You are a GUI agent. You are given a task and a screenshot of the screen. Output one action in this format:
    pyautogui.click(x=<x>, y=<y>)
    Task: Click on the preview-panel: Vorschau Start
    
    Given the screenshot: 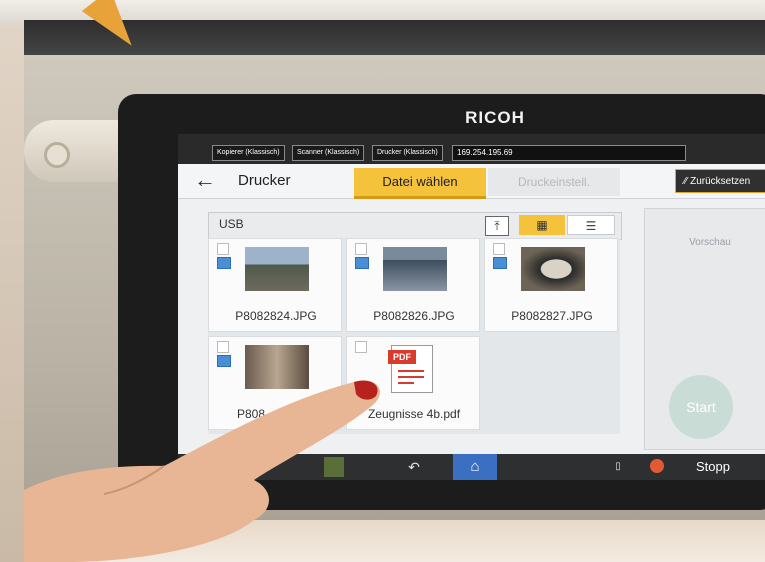 What is the action you would take?
    pyautogui.click(x=704, y=329)
    